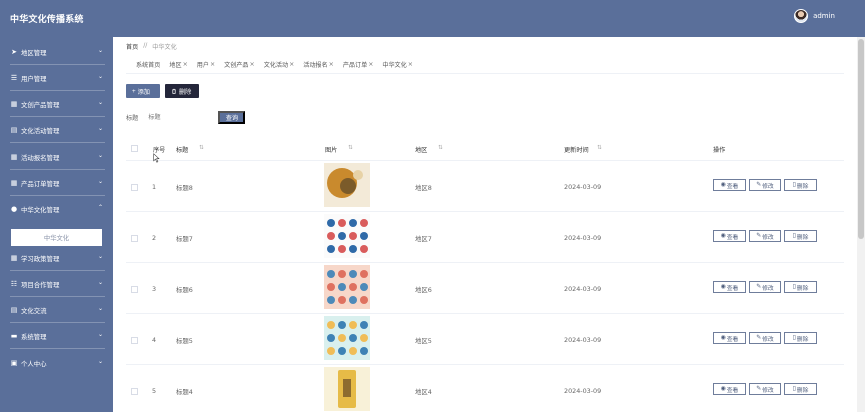 This screenshot has height=412, width=865. What do you see at coordinates (154, 391) in the screenshot?
I see `row-index: 5` at bounding box center [154, 391].